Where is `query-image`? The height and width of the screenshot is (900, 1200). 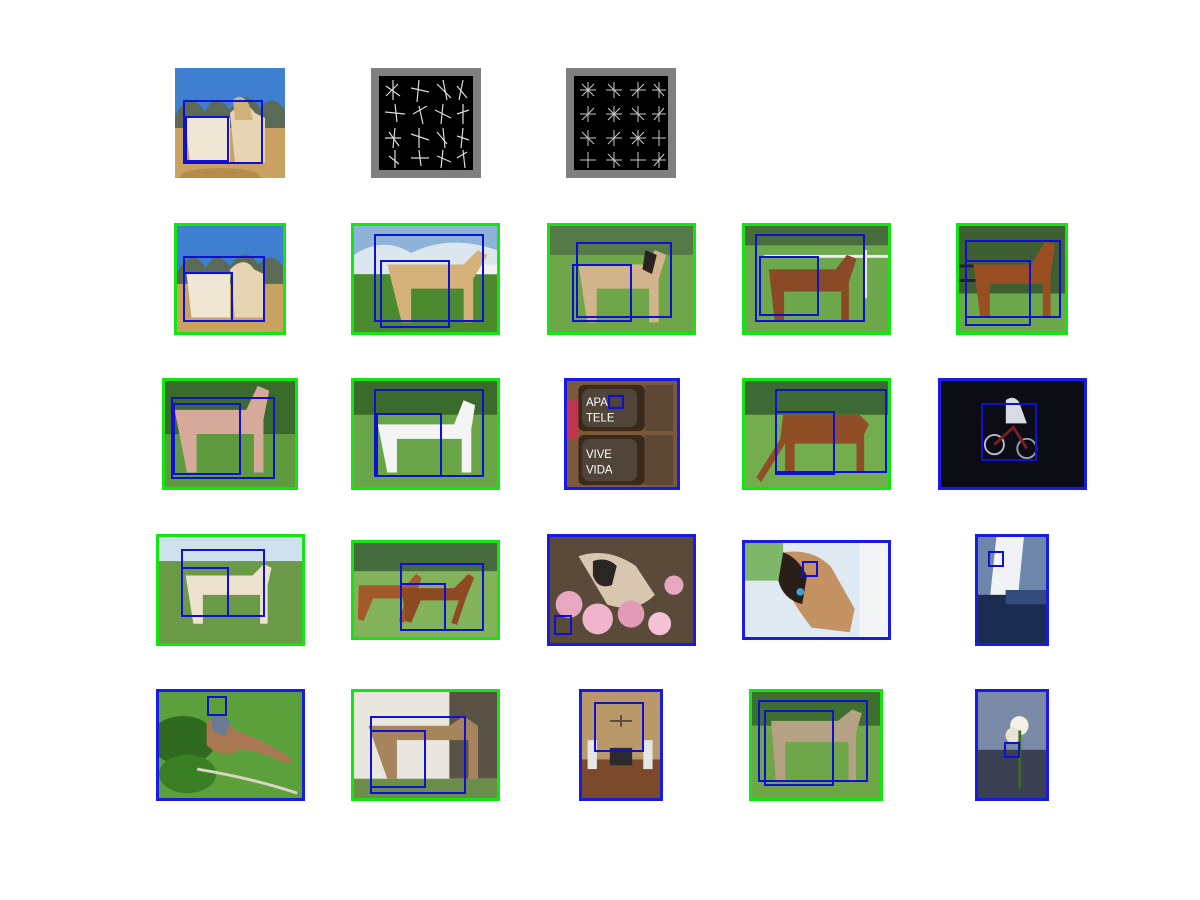 query-image is located at coordinates (230, 123).